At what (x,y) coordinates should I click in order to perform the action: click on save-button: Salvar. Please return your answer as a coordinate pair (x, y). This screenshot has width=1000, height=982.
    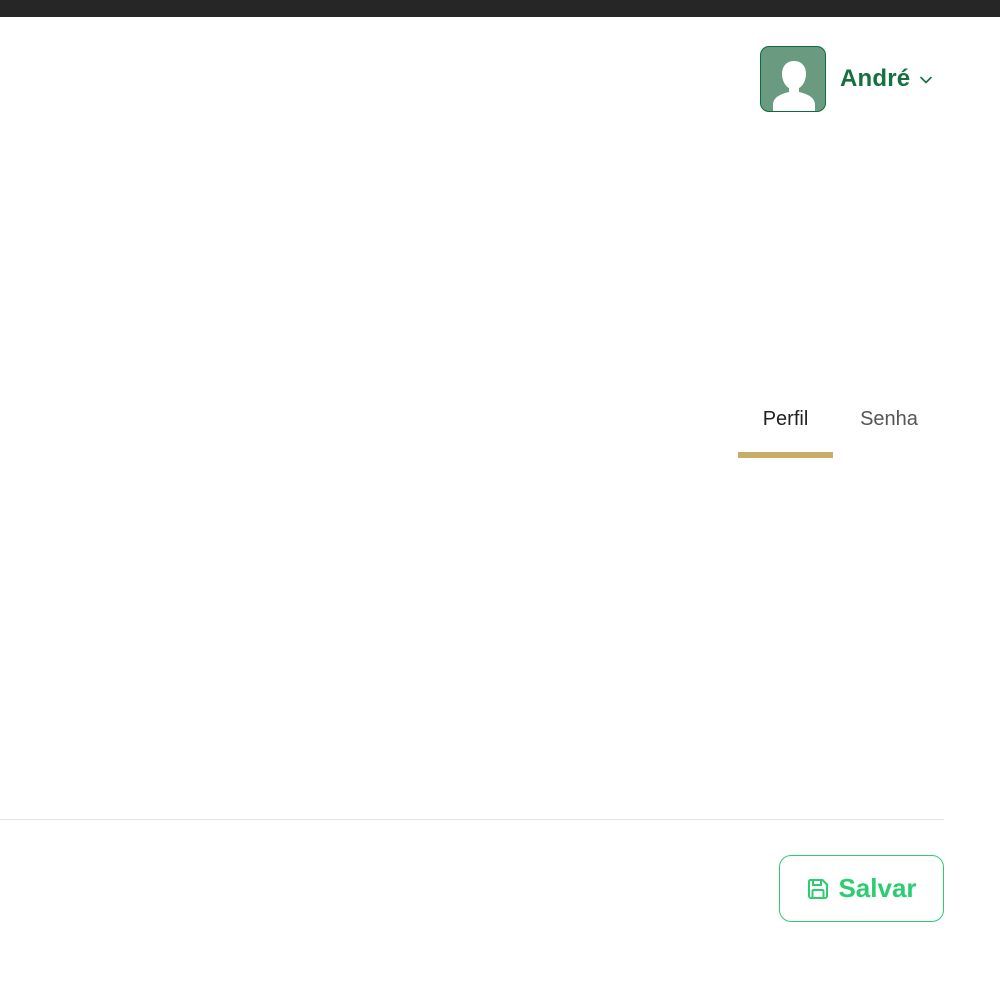
    Looking at the image, I should click on (861, 888).